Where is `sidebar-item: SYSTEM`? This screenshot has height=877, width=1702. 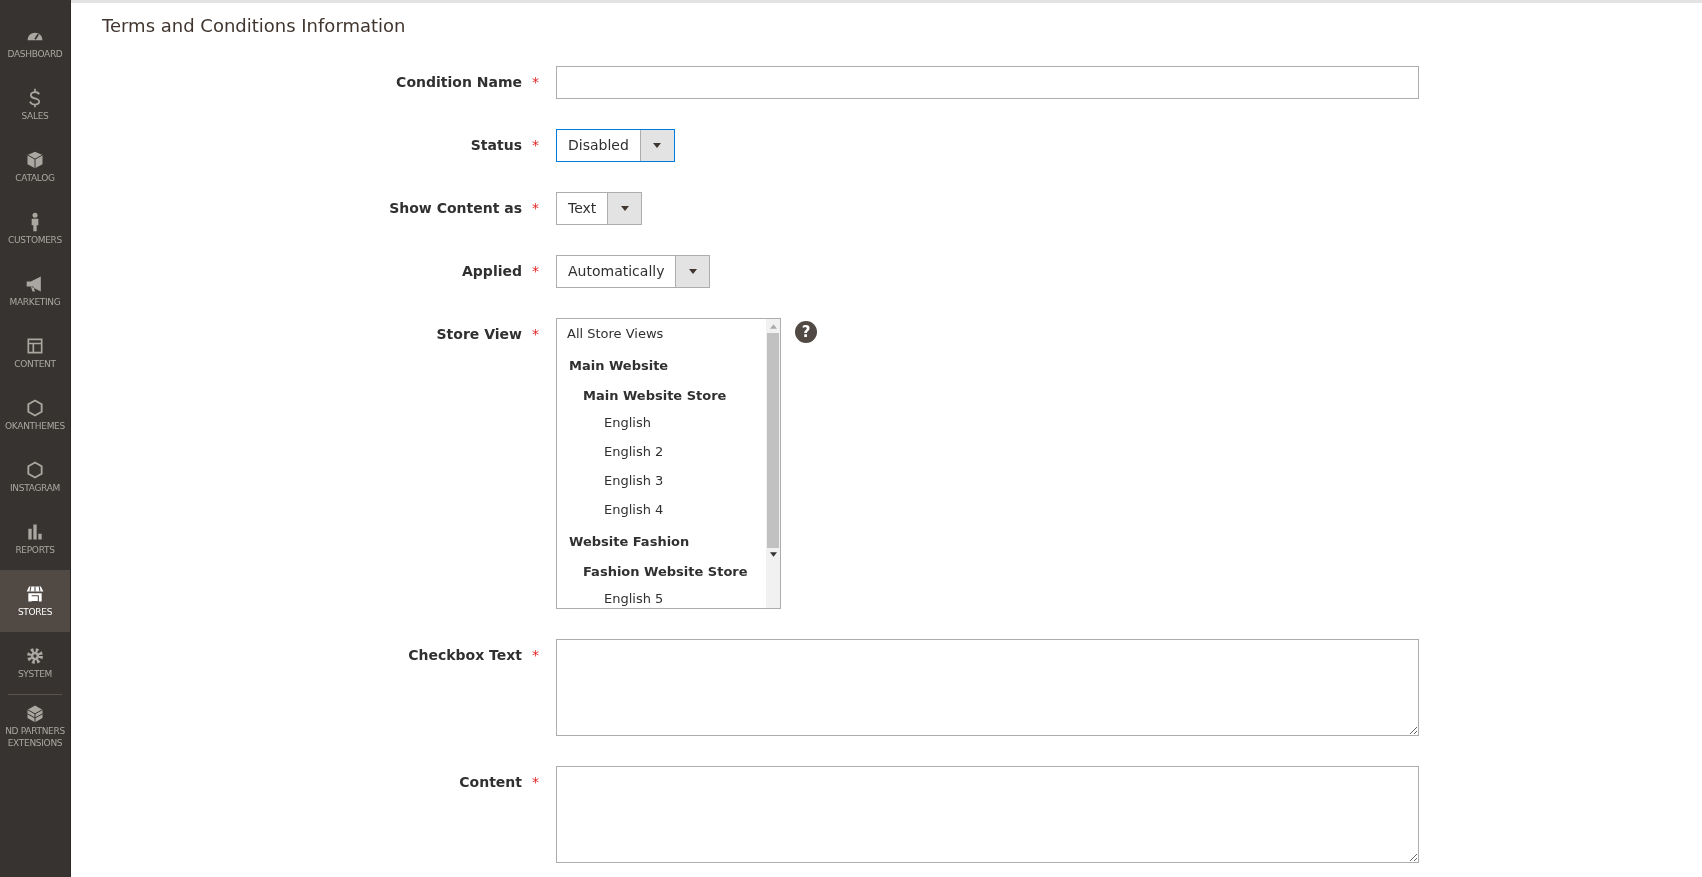 sidebar-item: SYSTEM is located at coordinates (35, 663).